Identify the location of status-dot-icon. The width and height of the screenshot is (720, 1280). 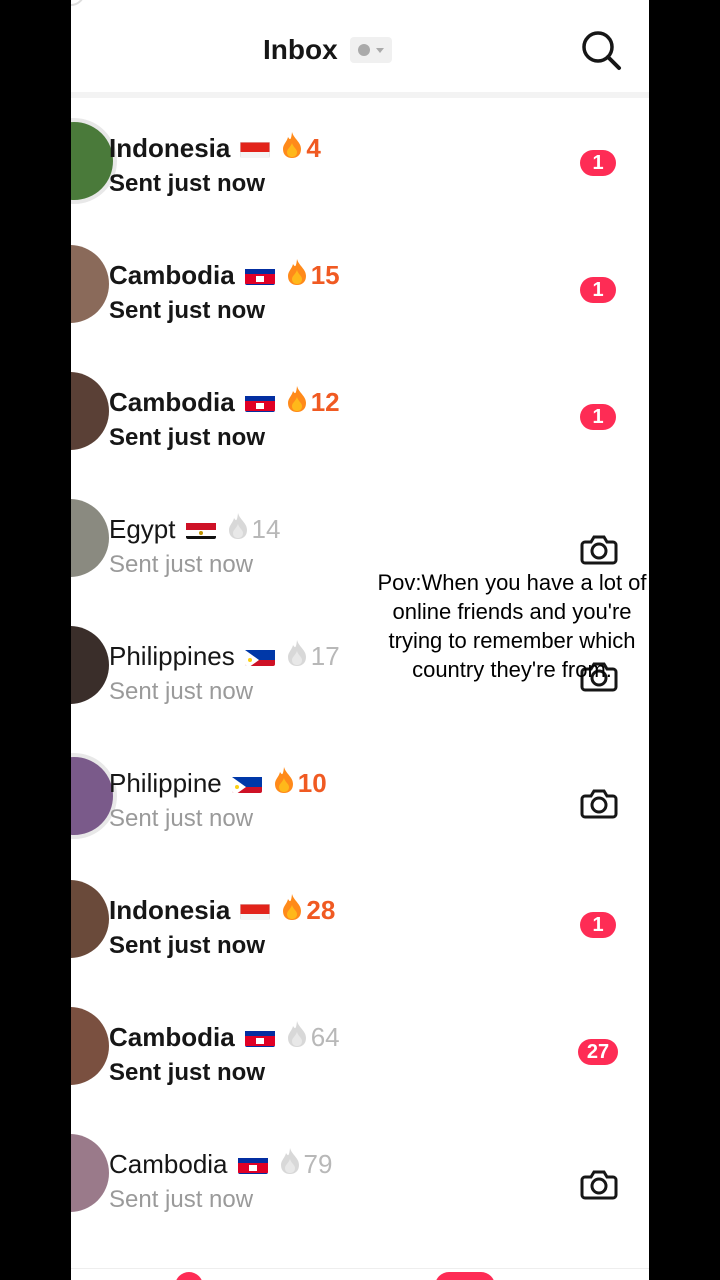
(370, 50).